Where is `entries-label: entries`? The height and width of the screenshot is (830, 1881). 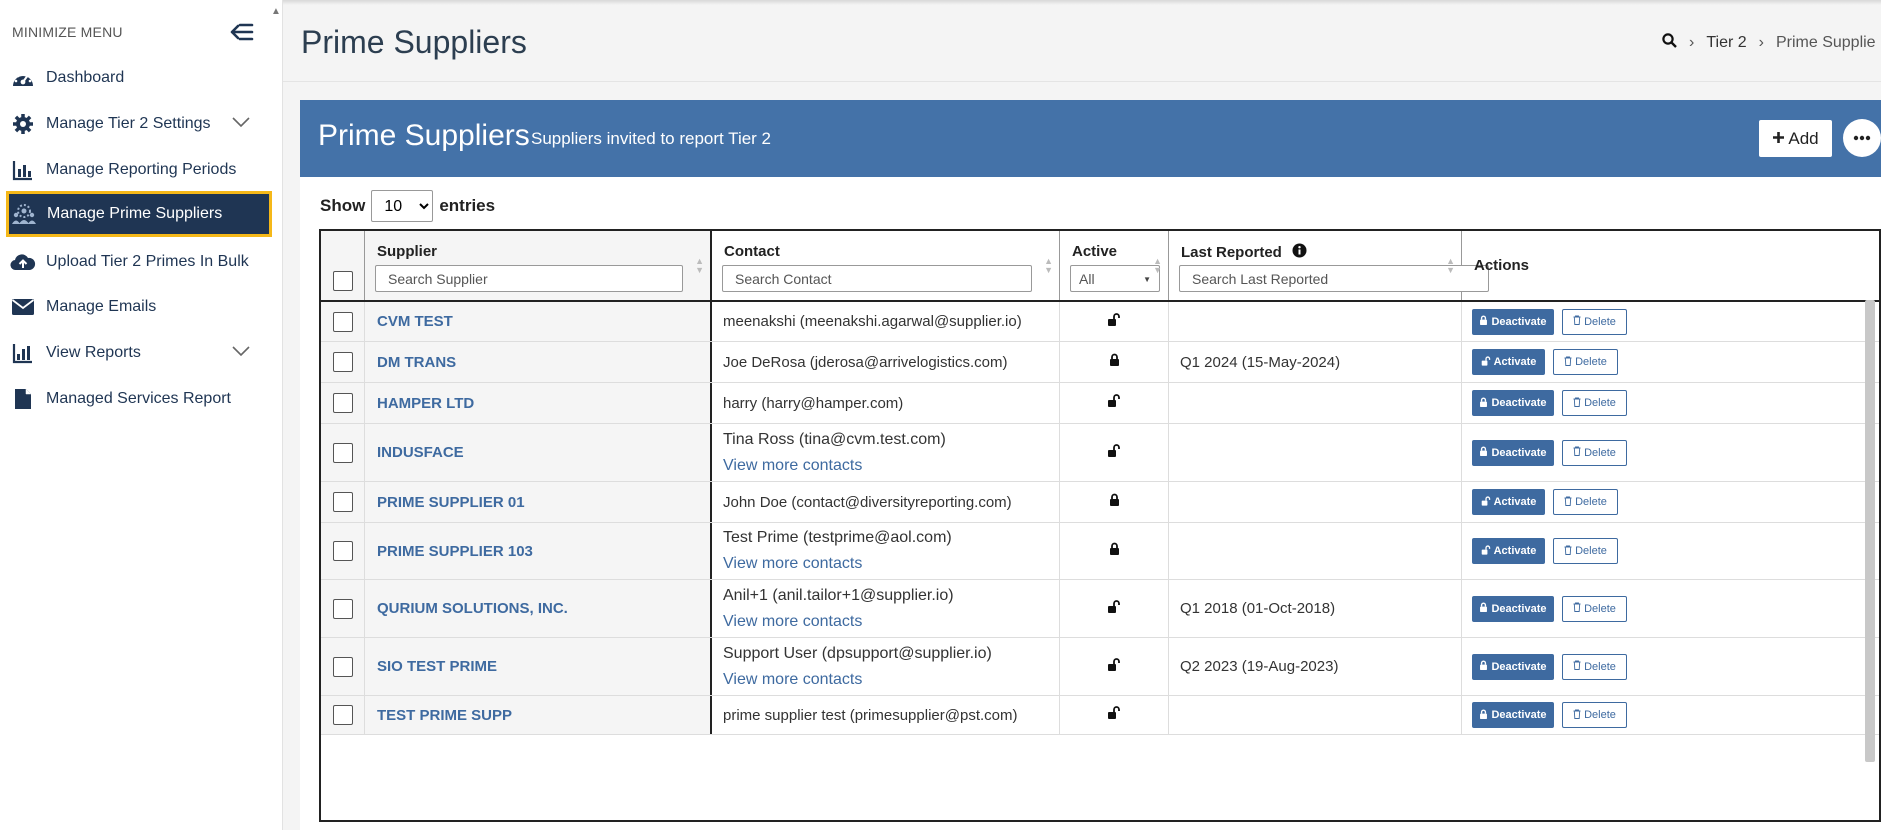
entries-label: entries is located at coordinates (467, 205).